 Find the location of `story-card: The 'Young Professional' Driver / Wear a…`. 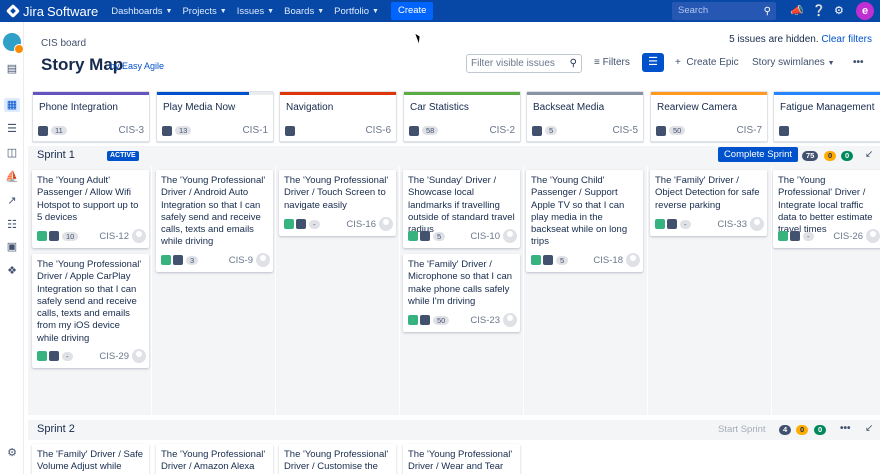

story-card: The 'Young Professional' Driver / Wear a… is located at coordinates (461, 459).